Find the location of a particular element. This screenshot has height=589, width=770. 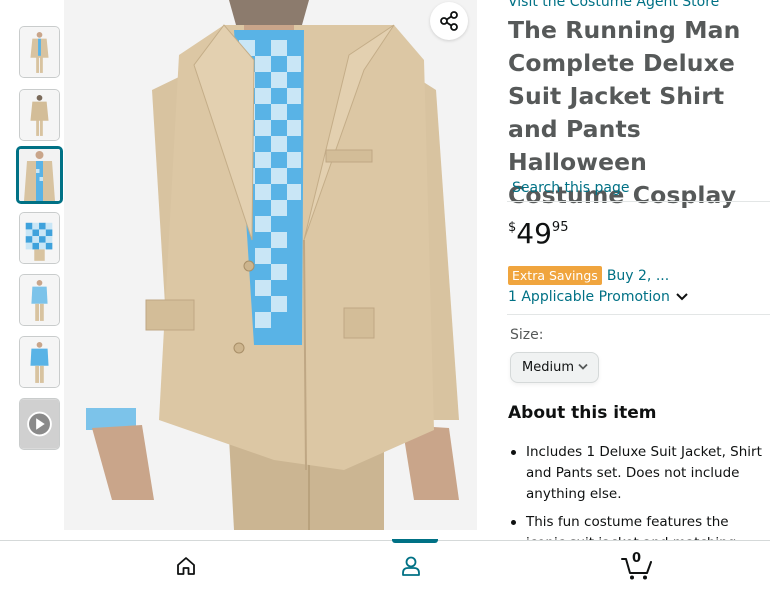

nav-home is located at coordinates (186, 565).